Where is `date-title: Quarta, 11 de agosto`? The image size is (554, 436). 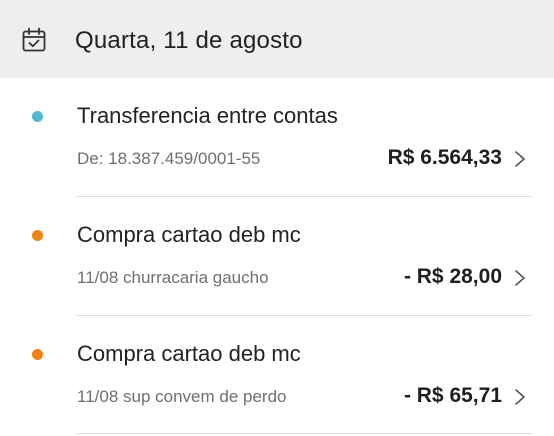 date-title: Quarta, 11 de agosto is located at coordinates (189, 40).